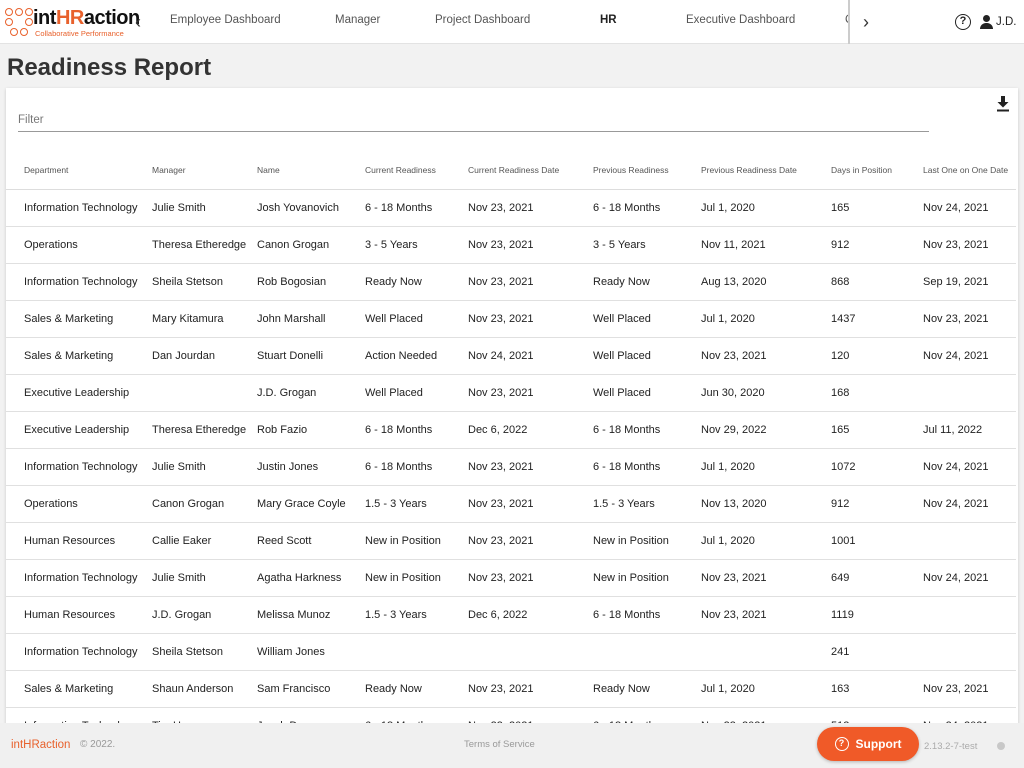 Image resolution: width=1024 pixels, height=768 pixels. Describe the element at coordinates (969, 170) in the screenshot. I see `column-header-last-one-on-one-date: Last One on One Date` at that location.